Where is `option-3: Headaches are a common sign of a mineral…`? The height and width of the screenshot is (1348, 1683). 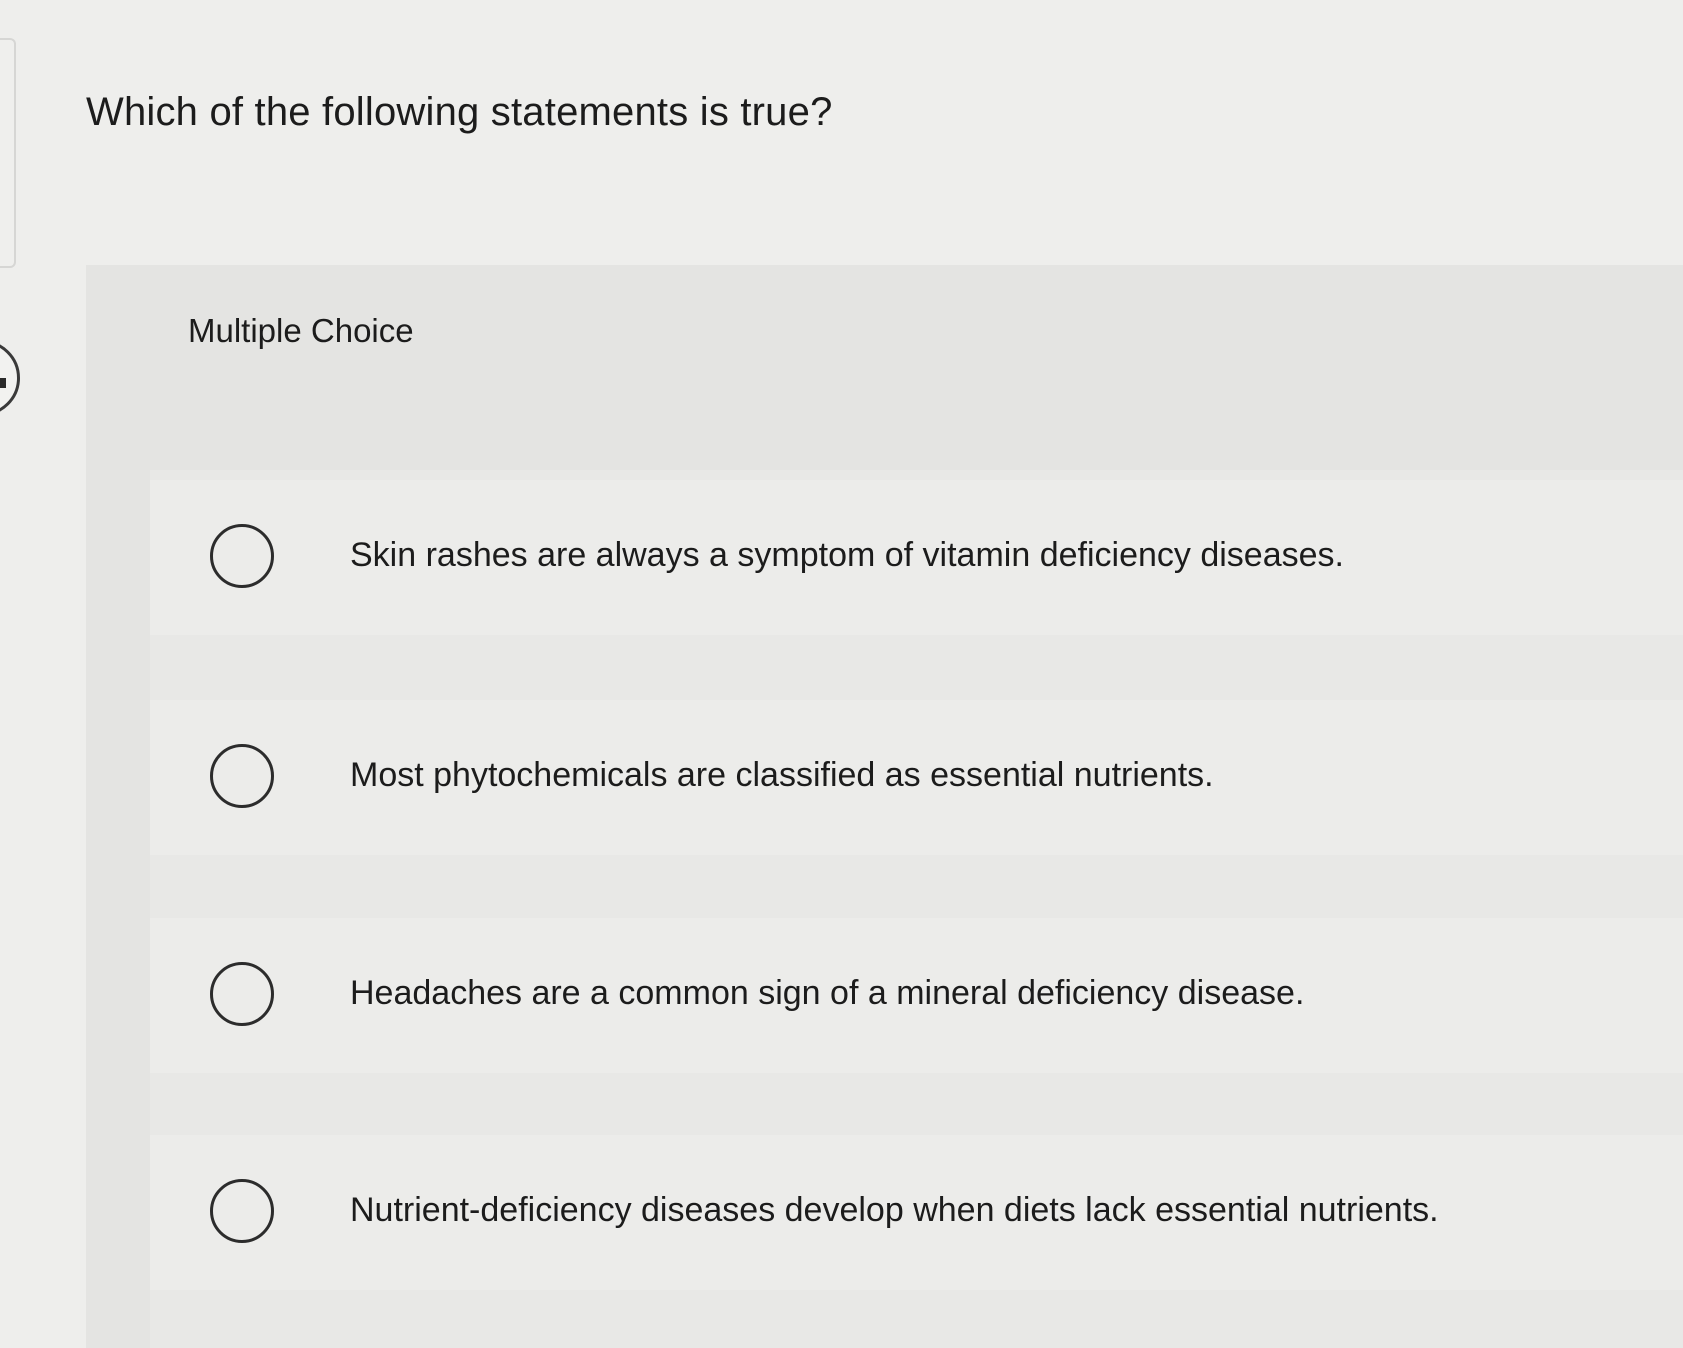 option-3: Headaches are a common sign of a mineral… is located at coordinates (916, 995).